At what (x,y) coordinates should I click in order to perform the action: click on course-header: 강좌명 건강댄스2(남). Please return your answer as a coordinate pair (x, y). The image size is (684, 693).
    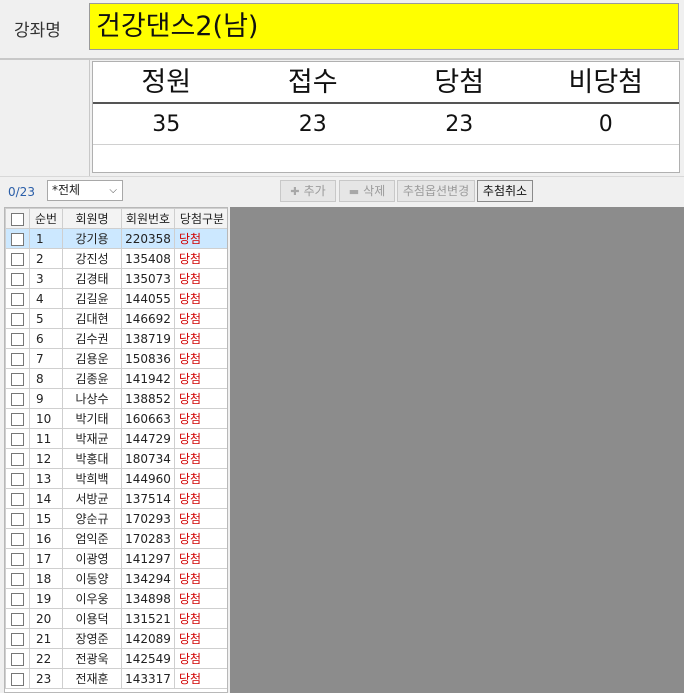
    Looking at the image, I should click on (342, 29).